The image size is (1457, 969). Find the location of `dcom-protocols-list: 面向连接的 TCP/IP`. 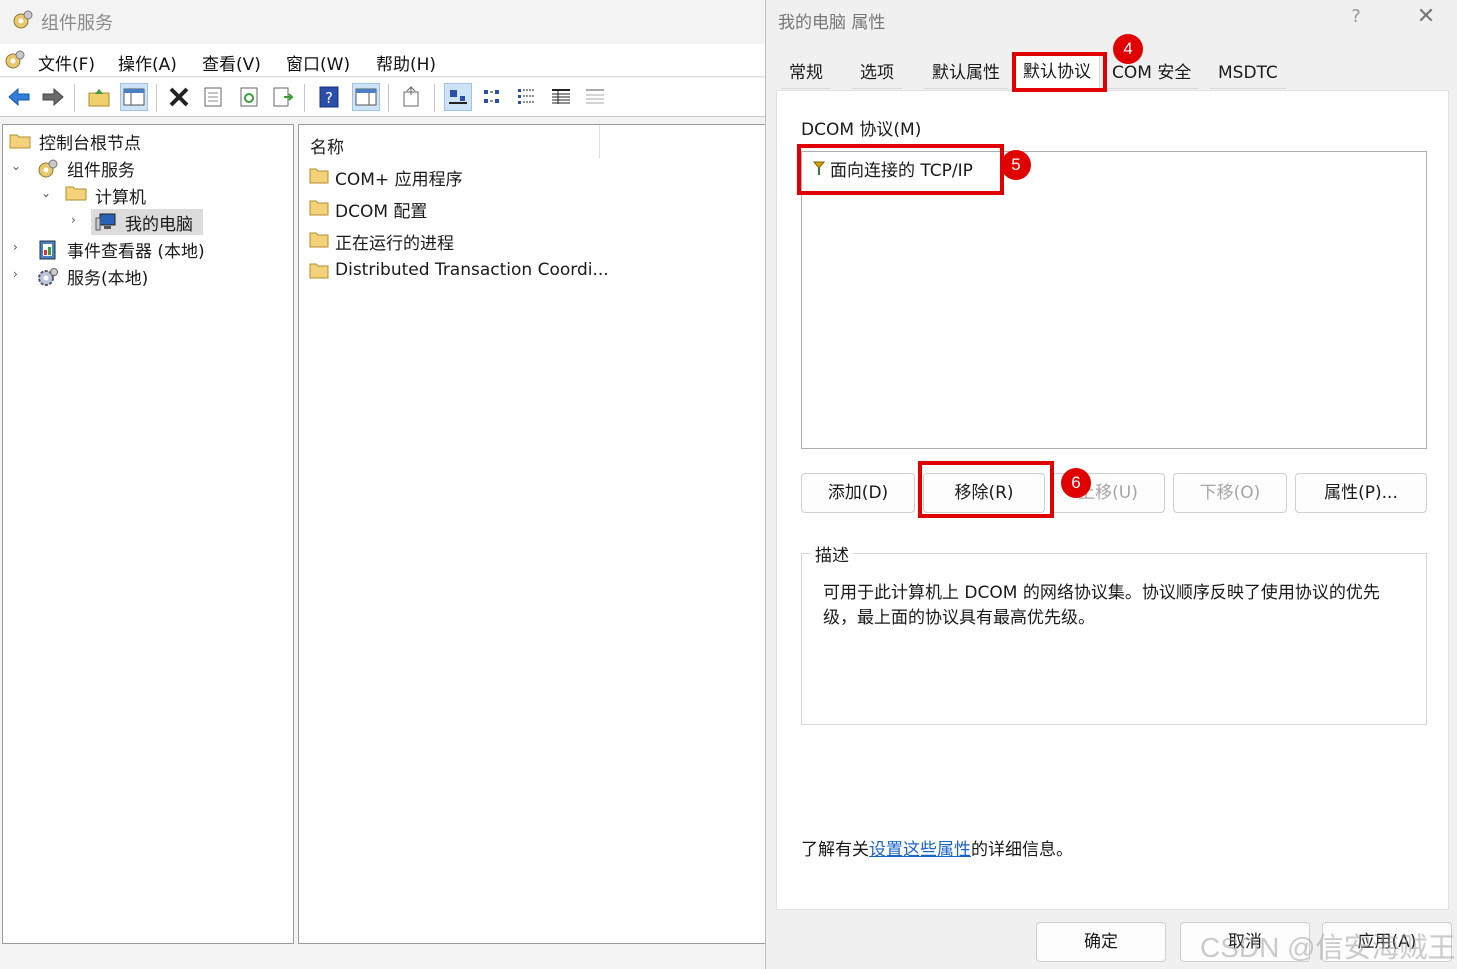

dcom-protocols-list: 面向连接的 TCP/IP is located at coordinates (1114, 300).